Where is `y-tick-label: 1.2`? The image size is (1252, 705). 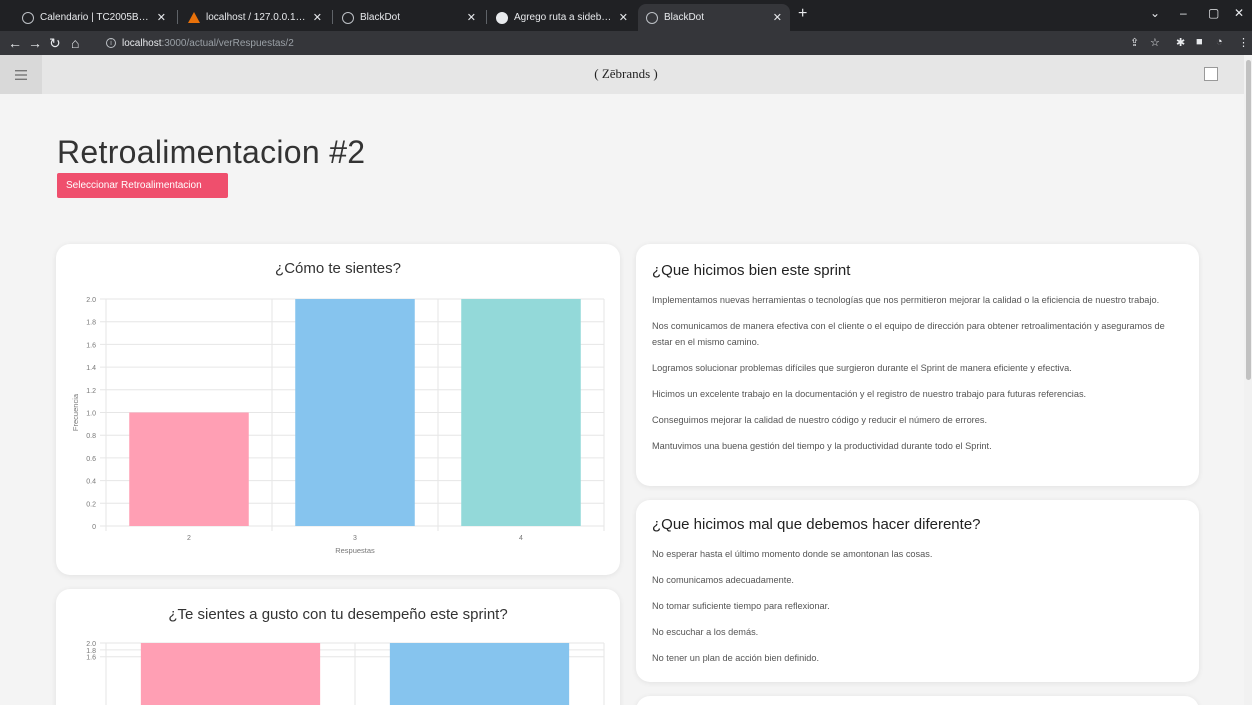
y-tick-label: 1.2 is located at coordinates (91, 391).